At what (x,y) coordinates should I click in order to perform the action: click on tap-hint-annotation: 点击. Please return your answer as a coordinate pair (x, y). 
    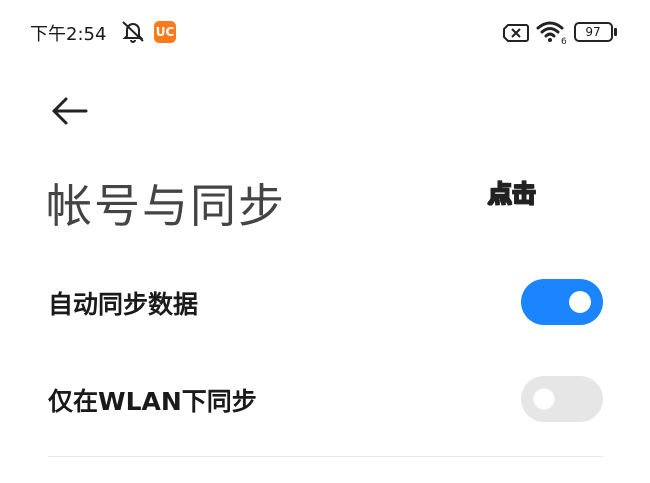
    Looking at the image, I should click on (512, 194).